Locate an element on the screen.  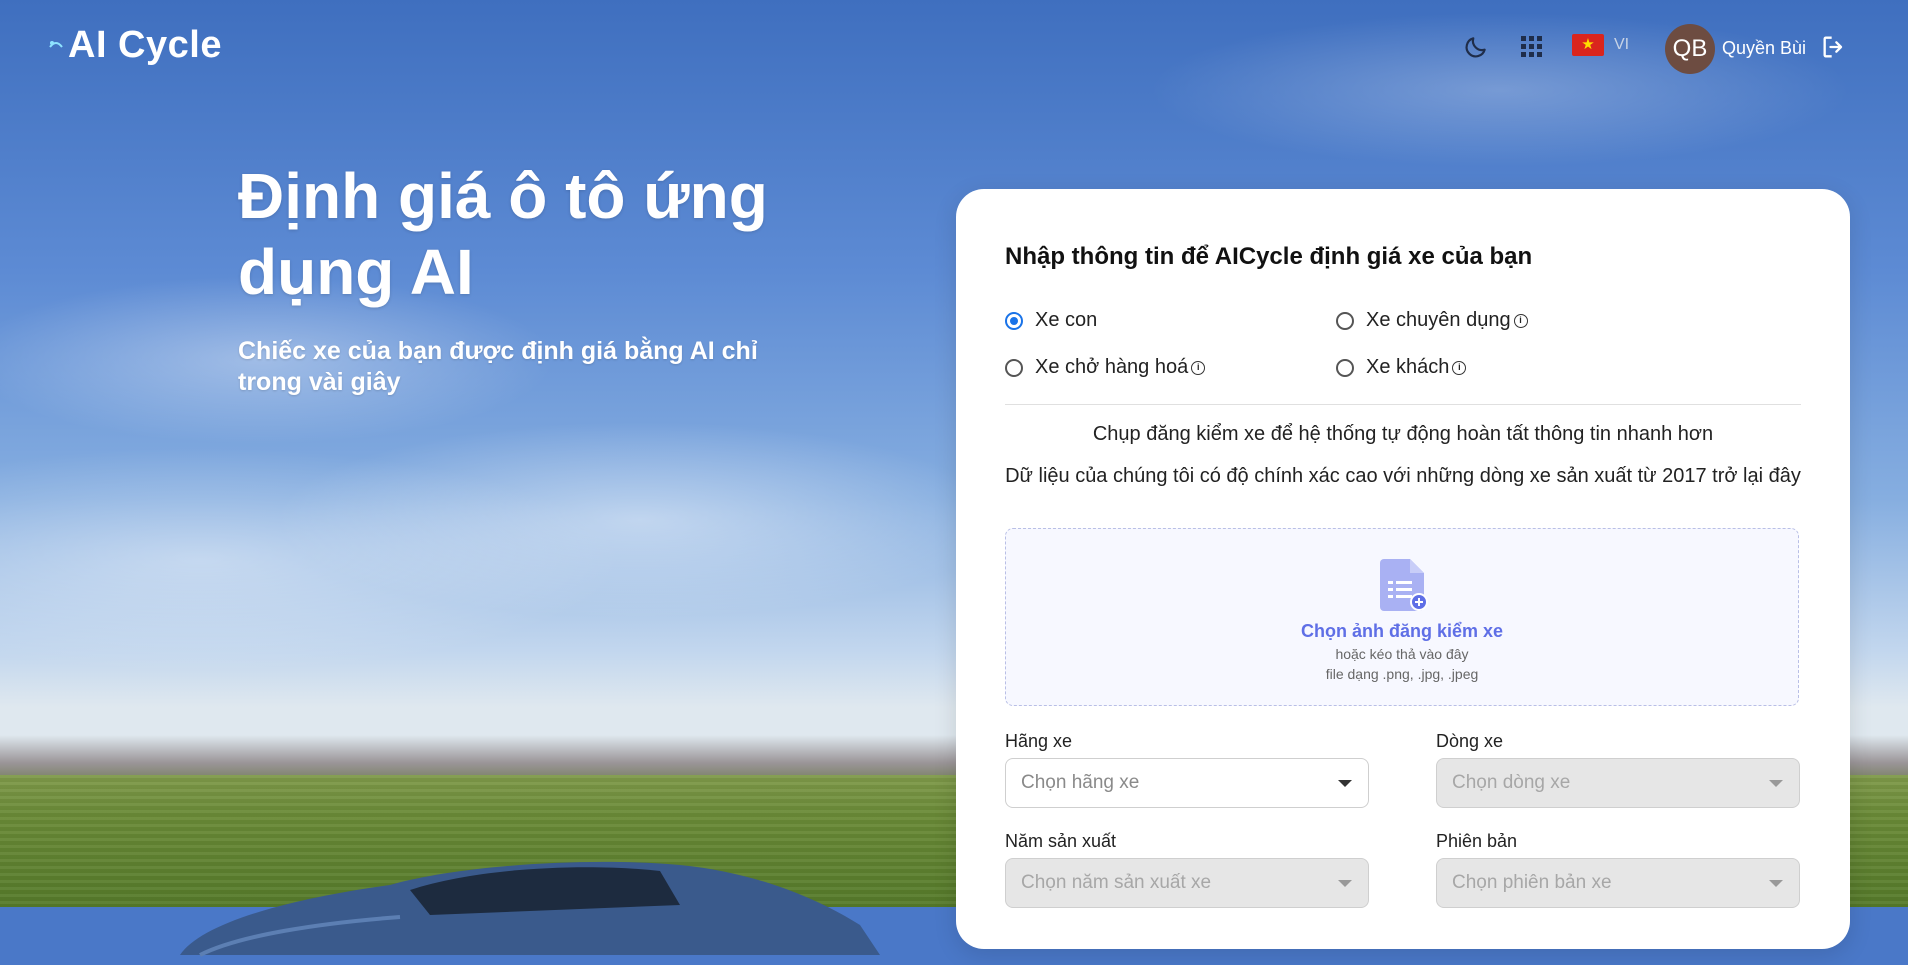
model-label: Dòng xe is located at coordinates (1470, 741).